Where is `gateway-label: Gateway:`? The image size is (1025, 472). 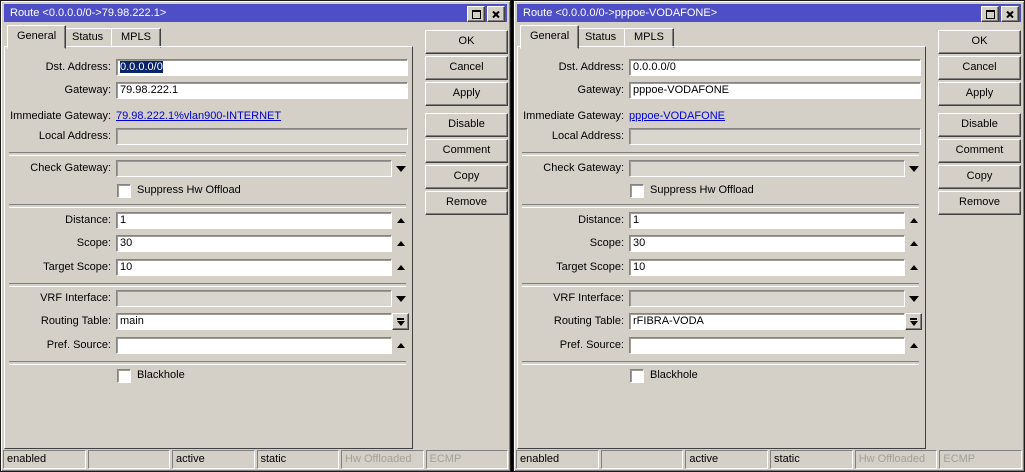 gateway-label: Gateway: is located at coordinates (600, 90).